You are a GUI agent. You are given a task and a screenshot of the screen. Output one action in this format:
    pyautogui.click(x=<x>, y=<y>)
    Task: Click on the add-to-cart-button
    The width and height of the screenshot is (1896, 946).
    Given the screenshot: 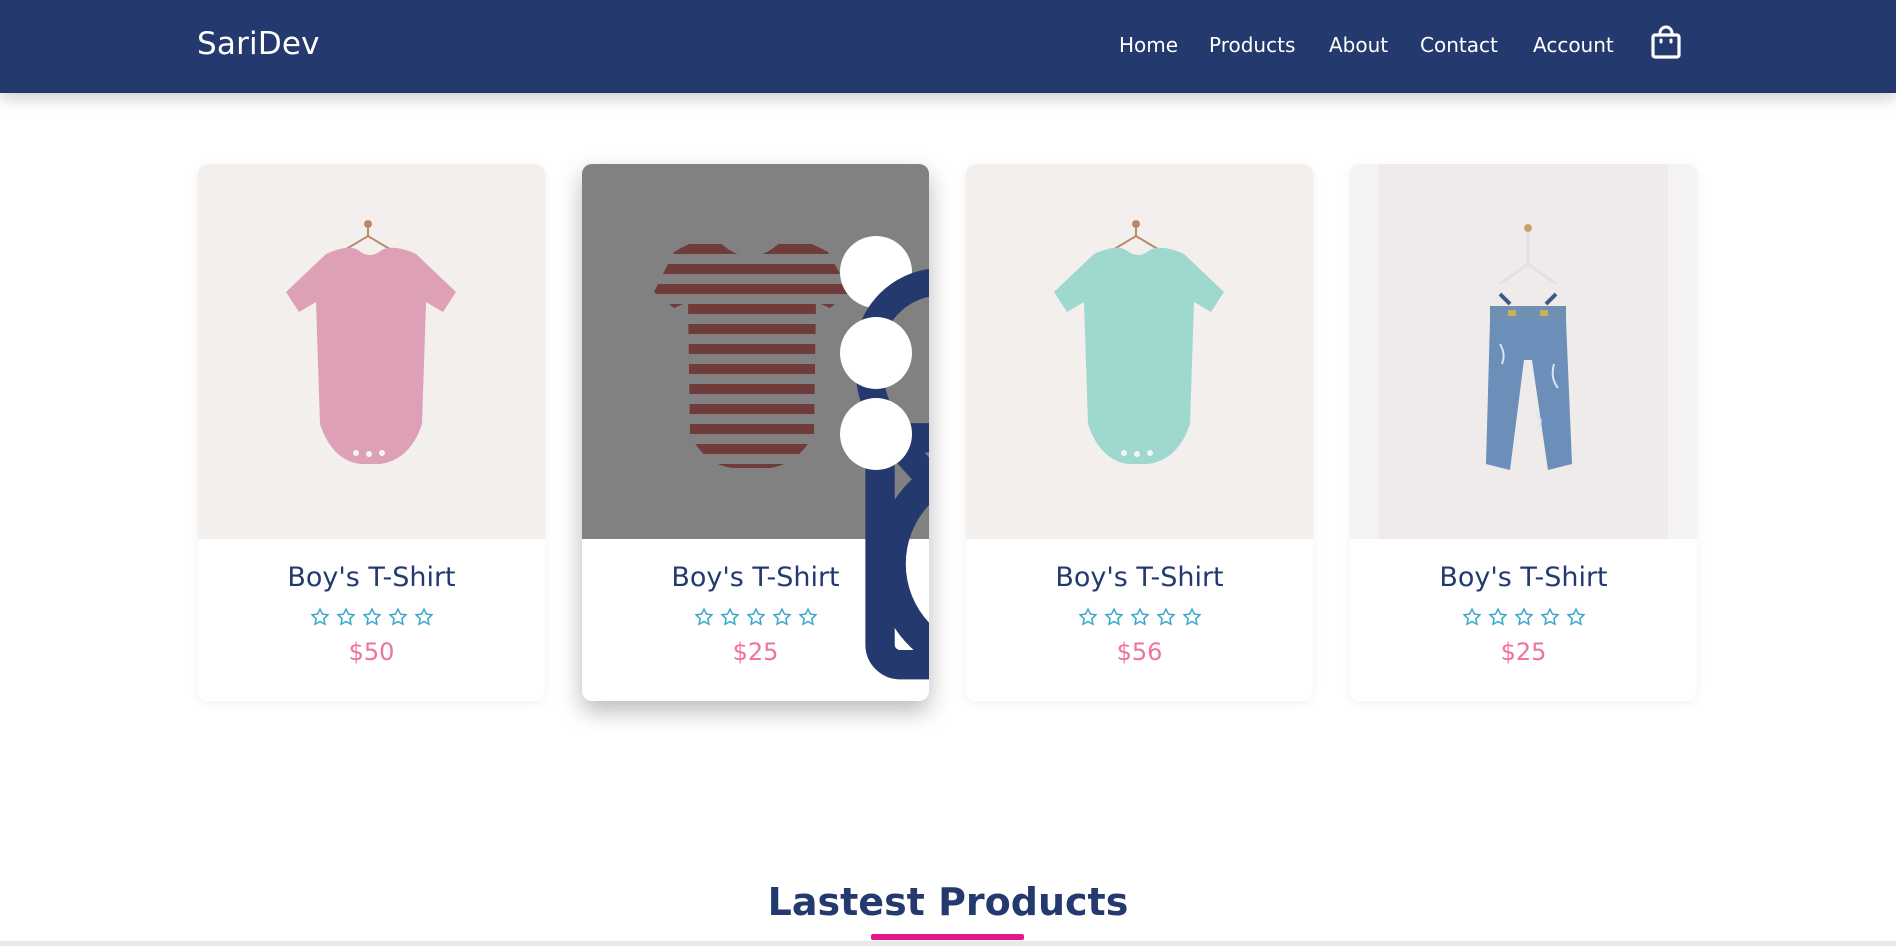 What is the action you would take?
    pyautogui.click(x=884, y=498)
    